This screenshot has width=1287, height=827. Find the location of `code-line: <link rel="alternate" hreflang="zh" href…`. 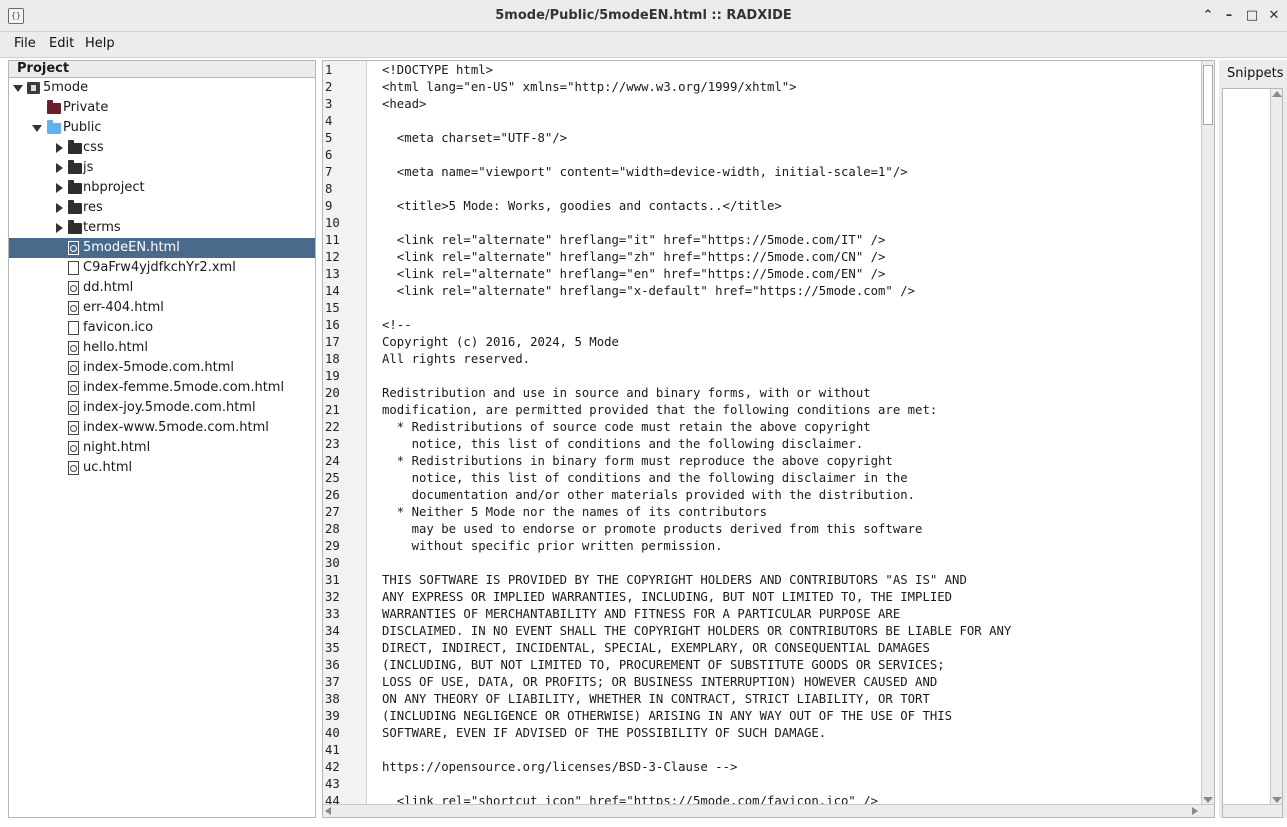

code-line: <link rel="alternate" hreflang="zh" href… is located at coordinates (634, 257).